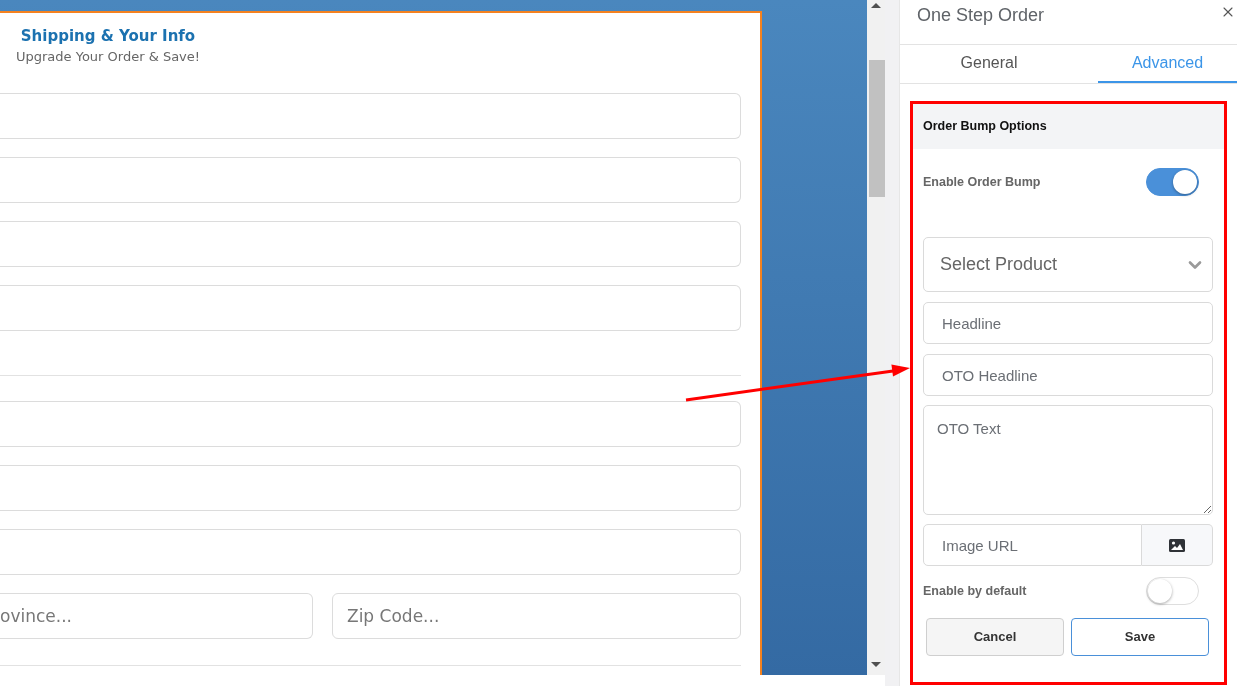 The width and height of the screenshot is (1237, 686). I want to click on input-field: OTO Headline, so click(1068, 375).